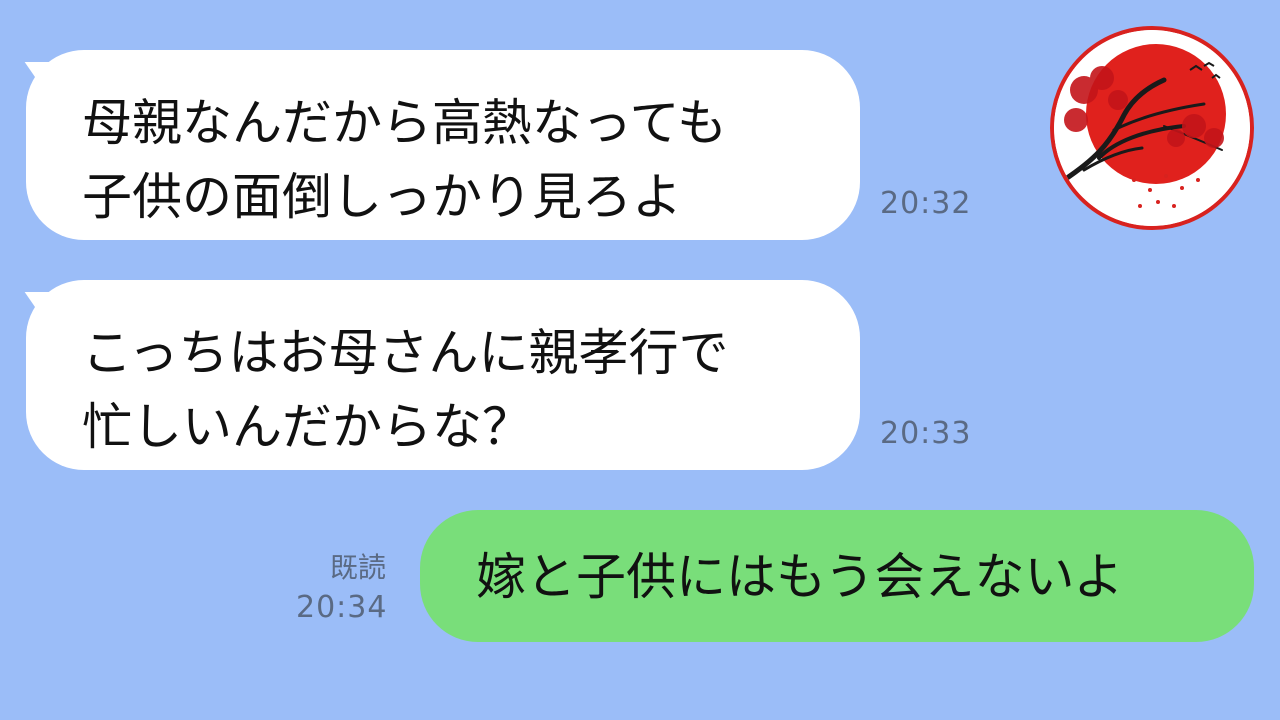 This screenshot has height=720, width=1280. I want to click on message-text-line: 母親なんだから高熱なっても, so click(404, 123).